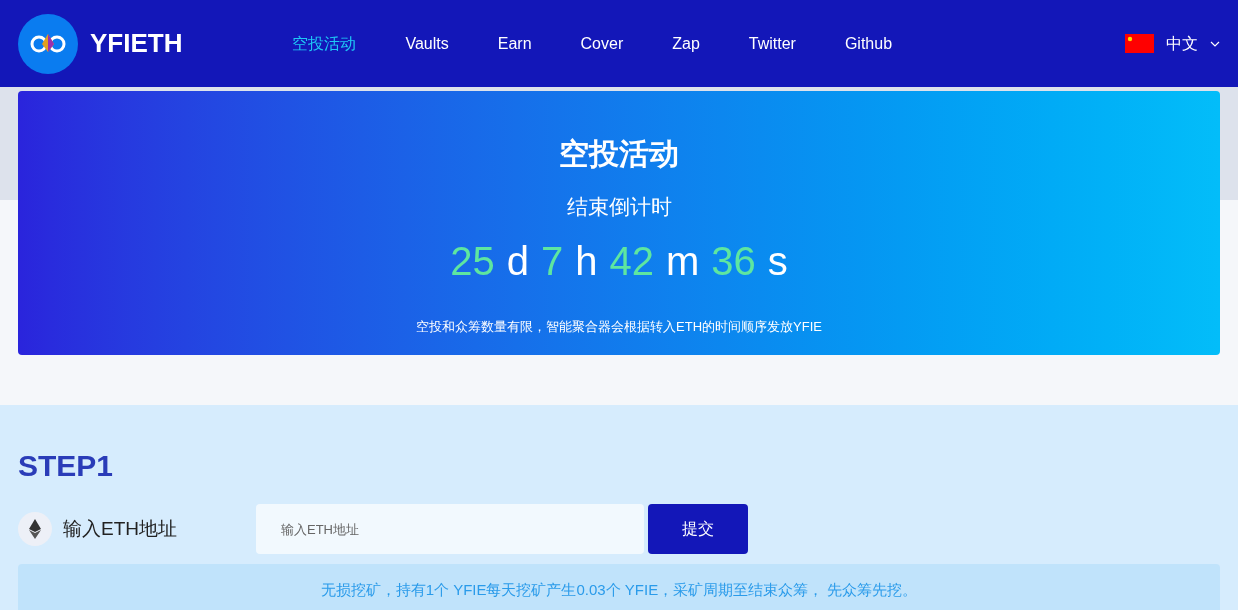 This screenshot has height=610, width=1238. Describe the element at coordinates (450, 529) in the screenshot. I see `eth-address-field: 输入ETH地址` at that location.